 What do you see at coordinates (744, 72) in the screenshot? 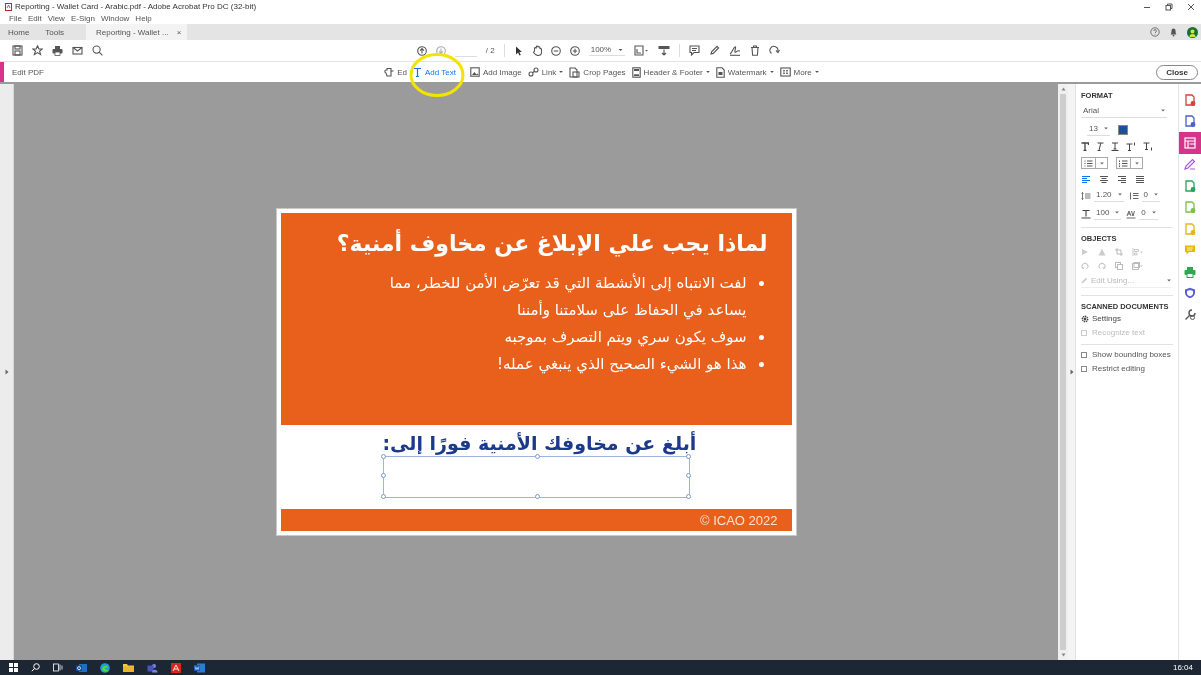
I see `tool-button: Watermark` at bounding box center [744, 72].